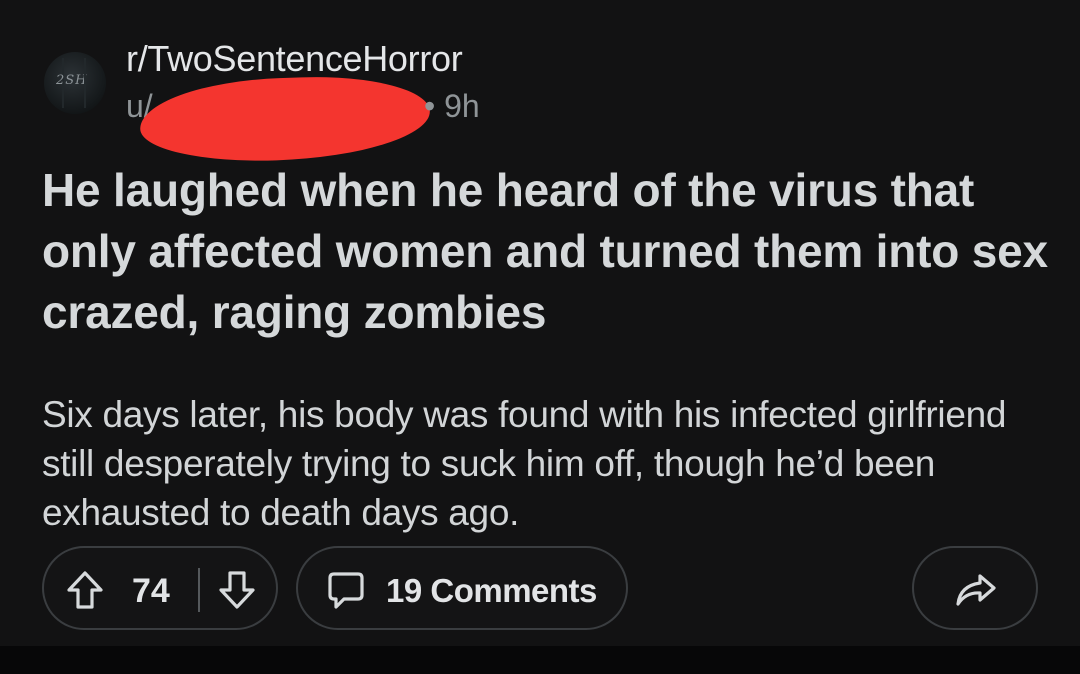 This screenshot has height=674, width=1080. What do you see at coordinates (285, 119) in the screenshot?
I see `username-redaction` at bounding box center [285, 119].